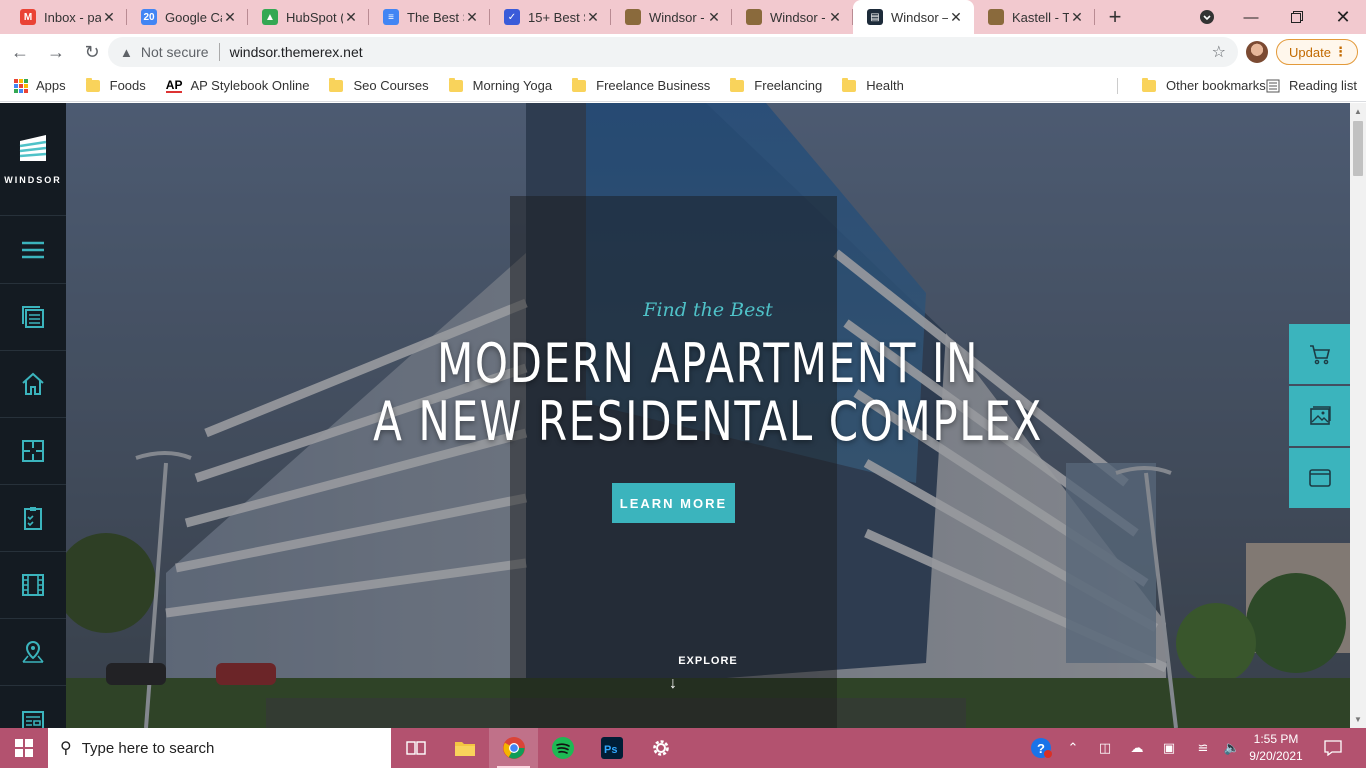 Image resolution: width=1366 pixels, height=768 pixels. What do you see at coordinates (1232, 748) in the screenshot?
I see `volume-icon: 🔈` at bounding box center [1232, 748].